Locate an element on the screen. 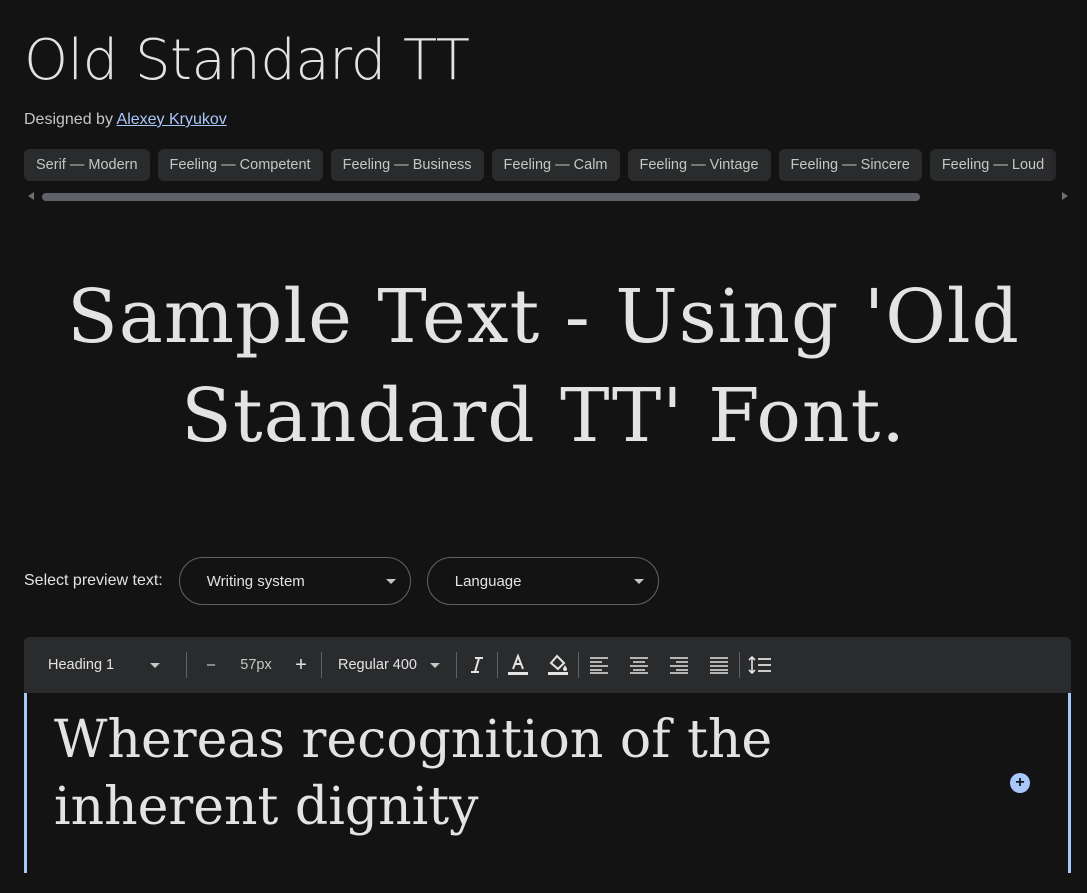 This screenshot has height=893, width=1087. font-title: Old Standard TT is located at coordinates (247, 60).